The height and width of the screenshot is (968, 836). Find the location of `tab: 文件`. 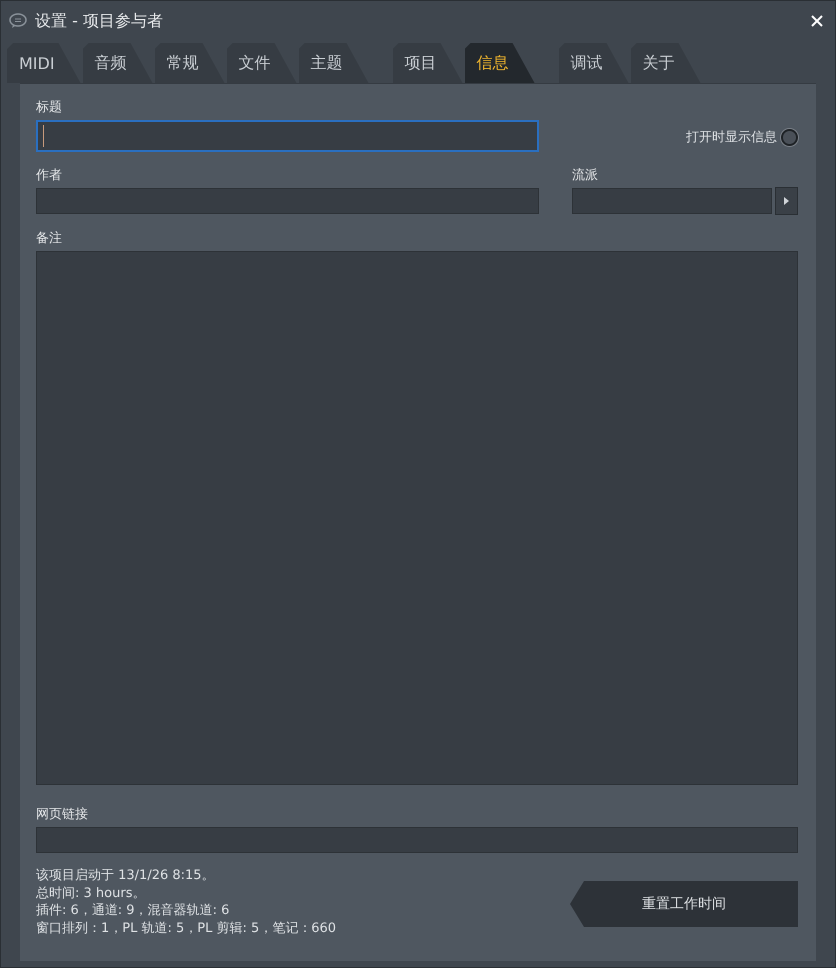

tab: 文件 is located at coordinates (261, 63).